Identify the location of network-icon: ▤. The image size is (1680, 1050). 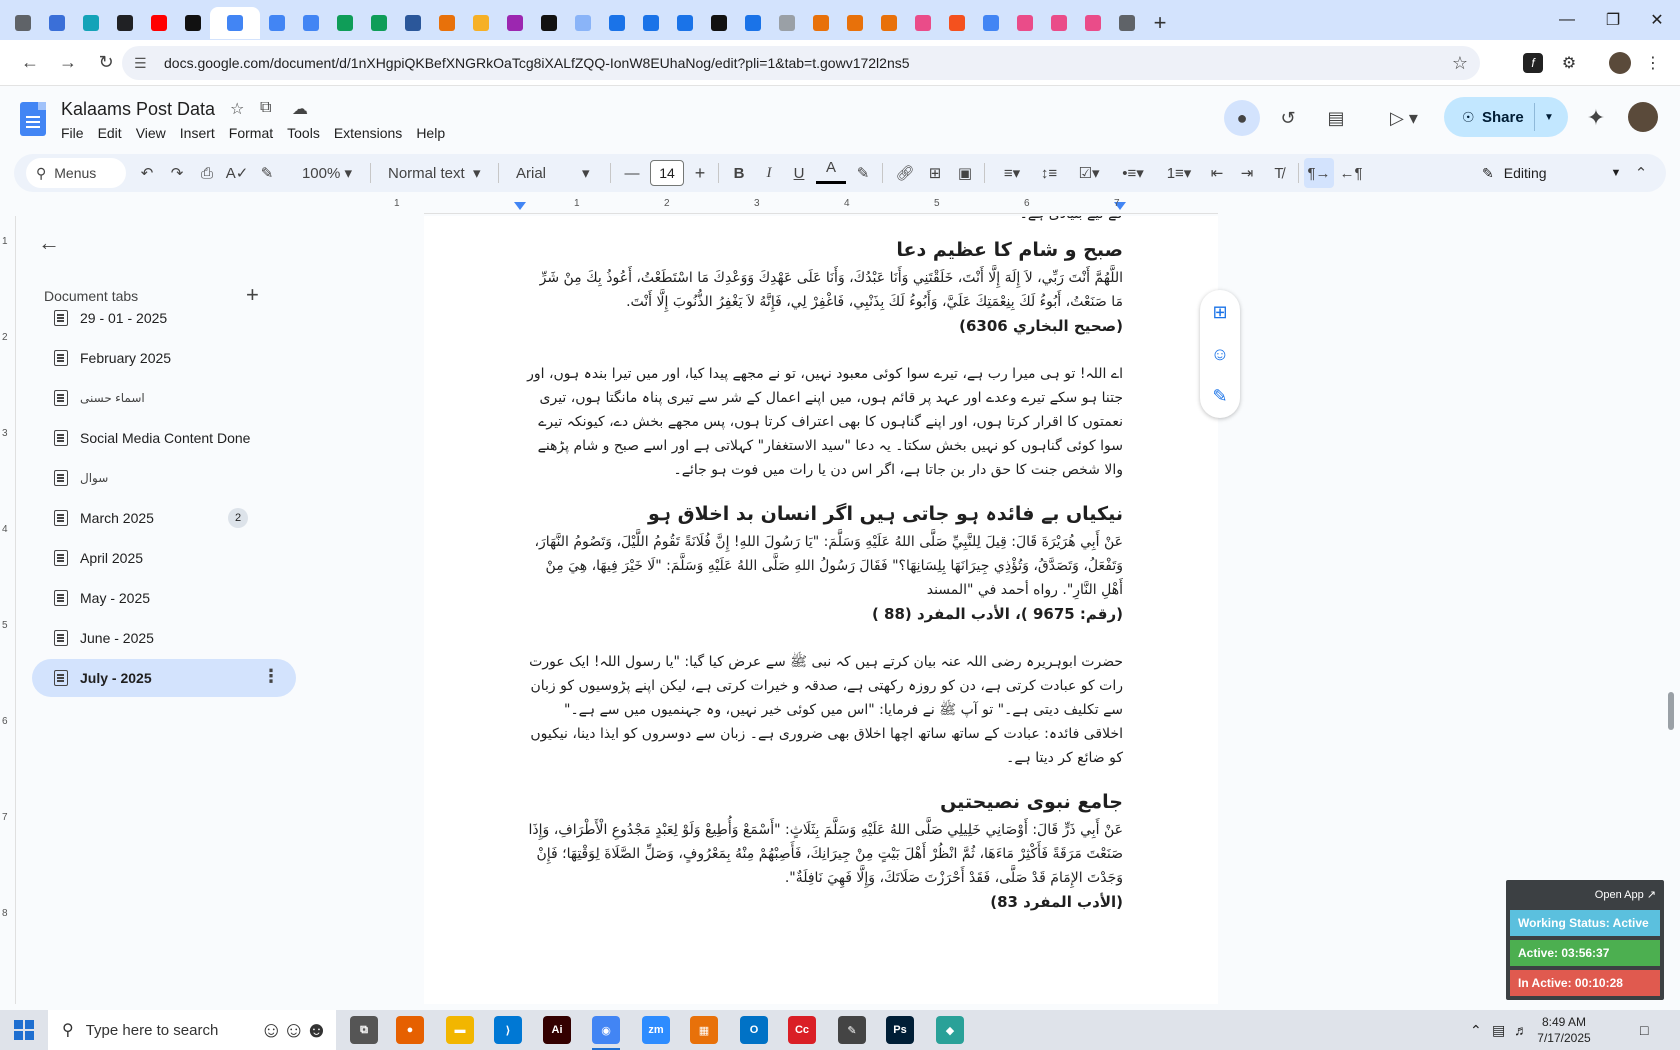
(1498, 1030).